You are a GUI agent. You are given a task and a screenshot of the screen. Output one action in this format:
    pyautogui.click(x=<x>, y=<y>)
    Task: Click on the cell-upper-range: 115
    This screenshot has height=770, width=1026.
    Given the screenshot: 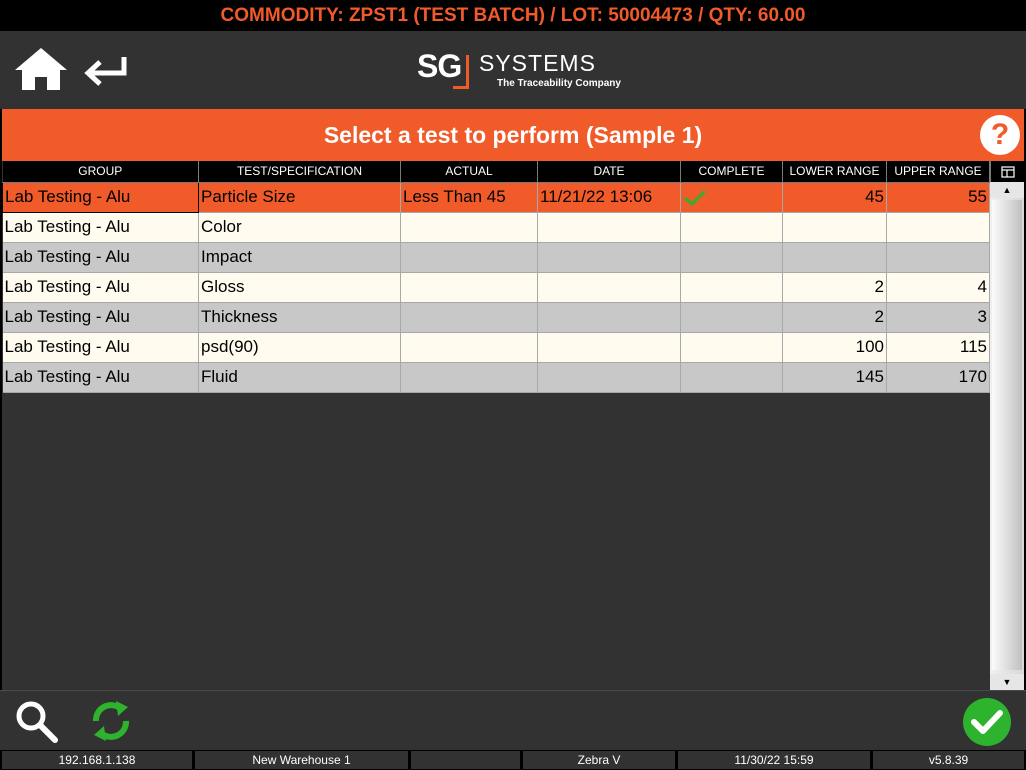 What is the action you would take?
    pyautogui.click(x=938, y=347)
    